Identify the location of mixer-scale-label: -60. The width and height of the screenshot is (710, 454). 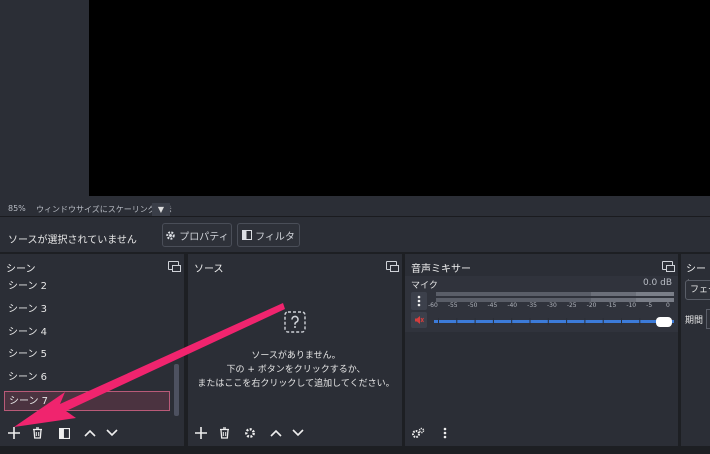
(433, 305).